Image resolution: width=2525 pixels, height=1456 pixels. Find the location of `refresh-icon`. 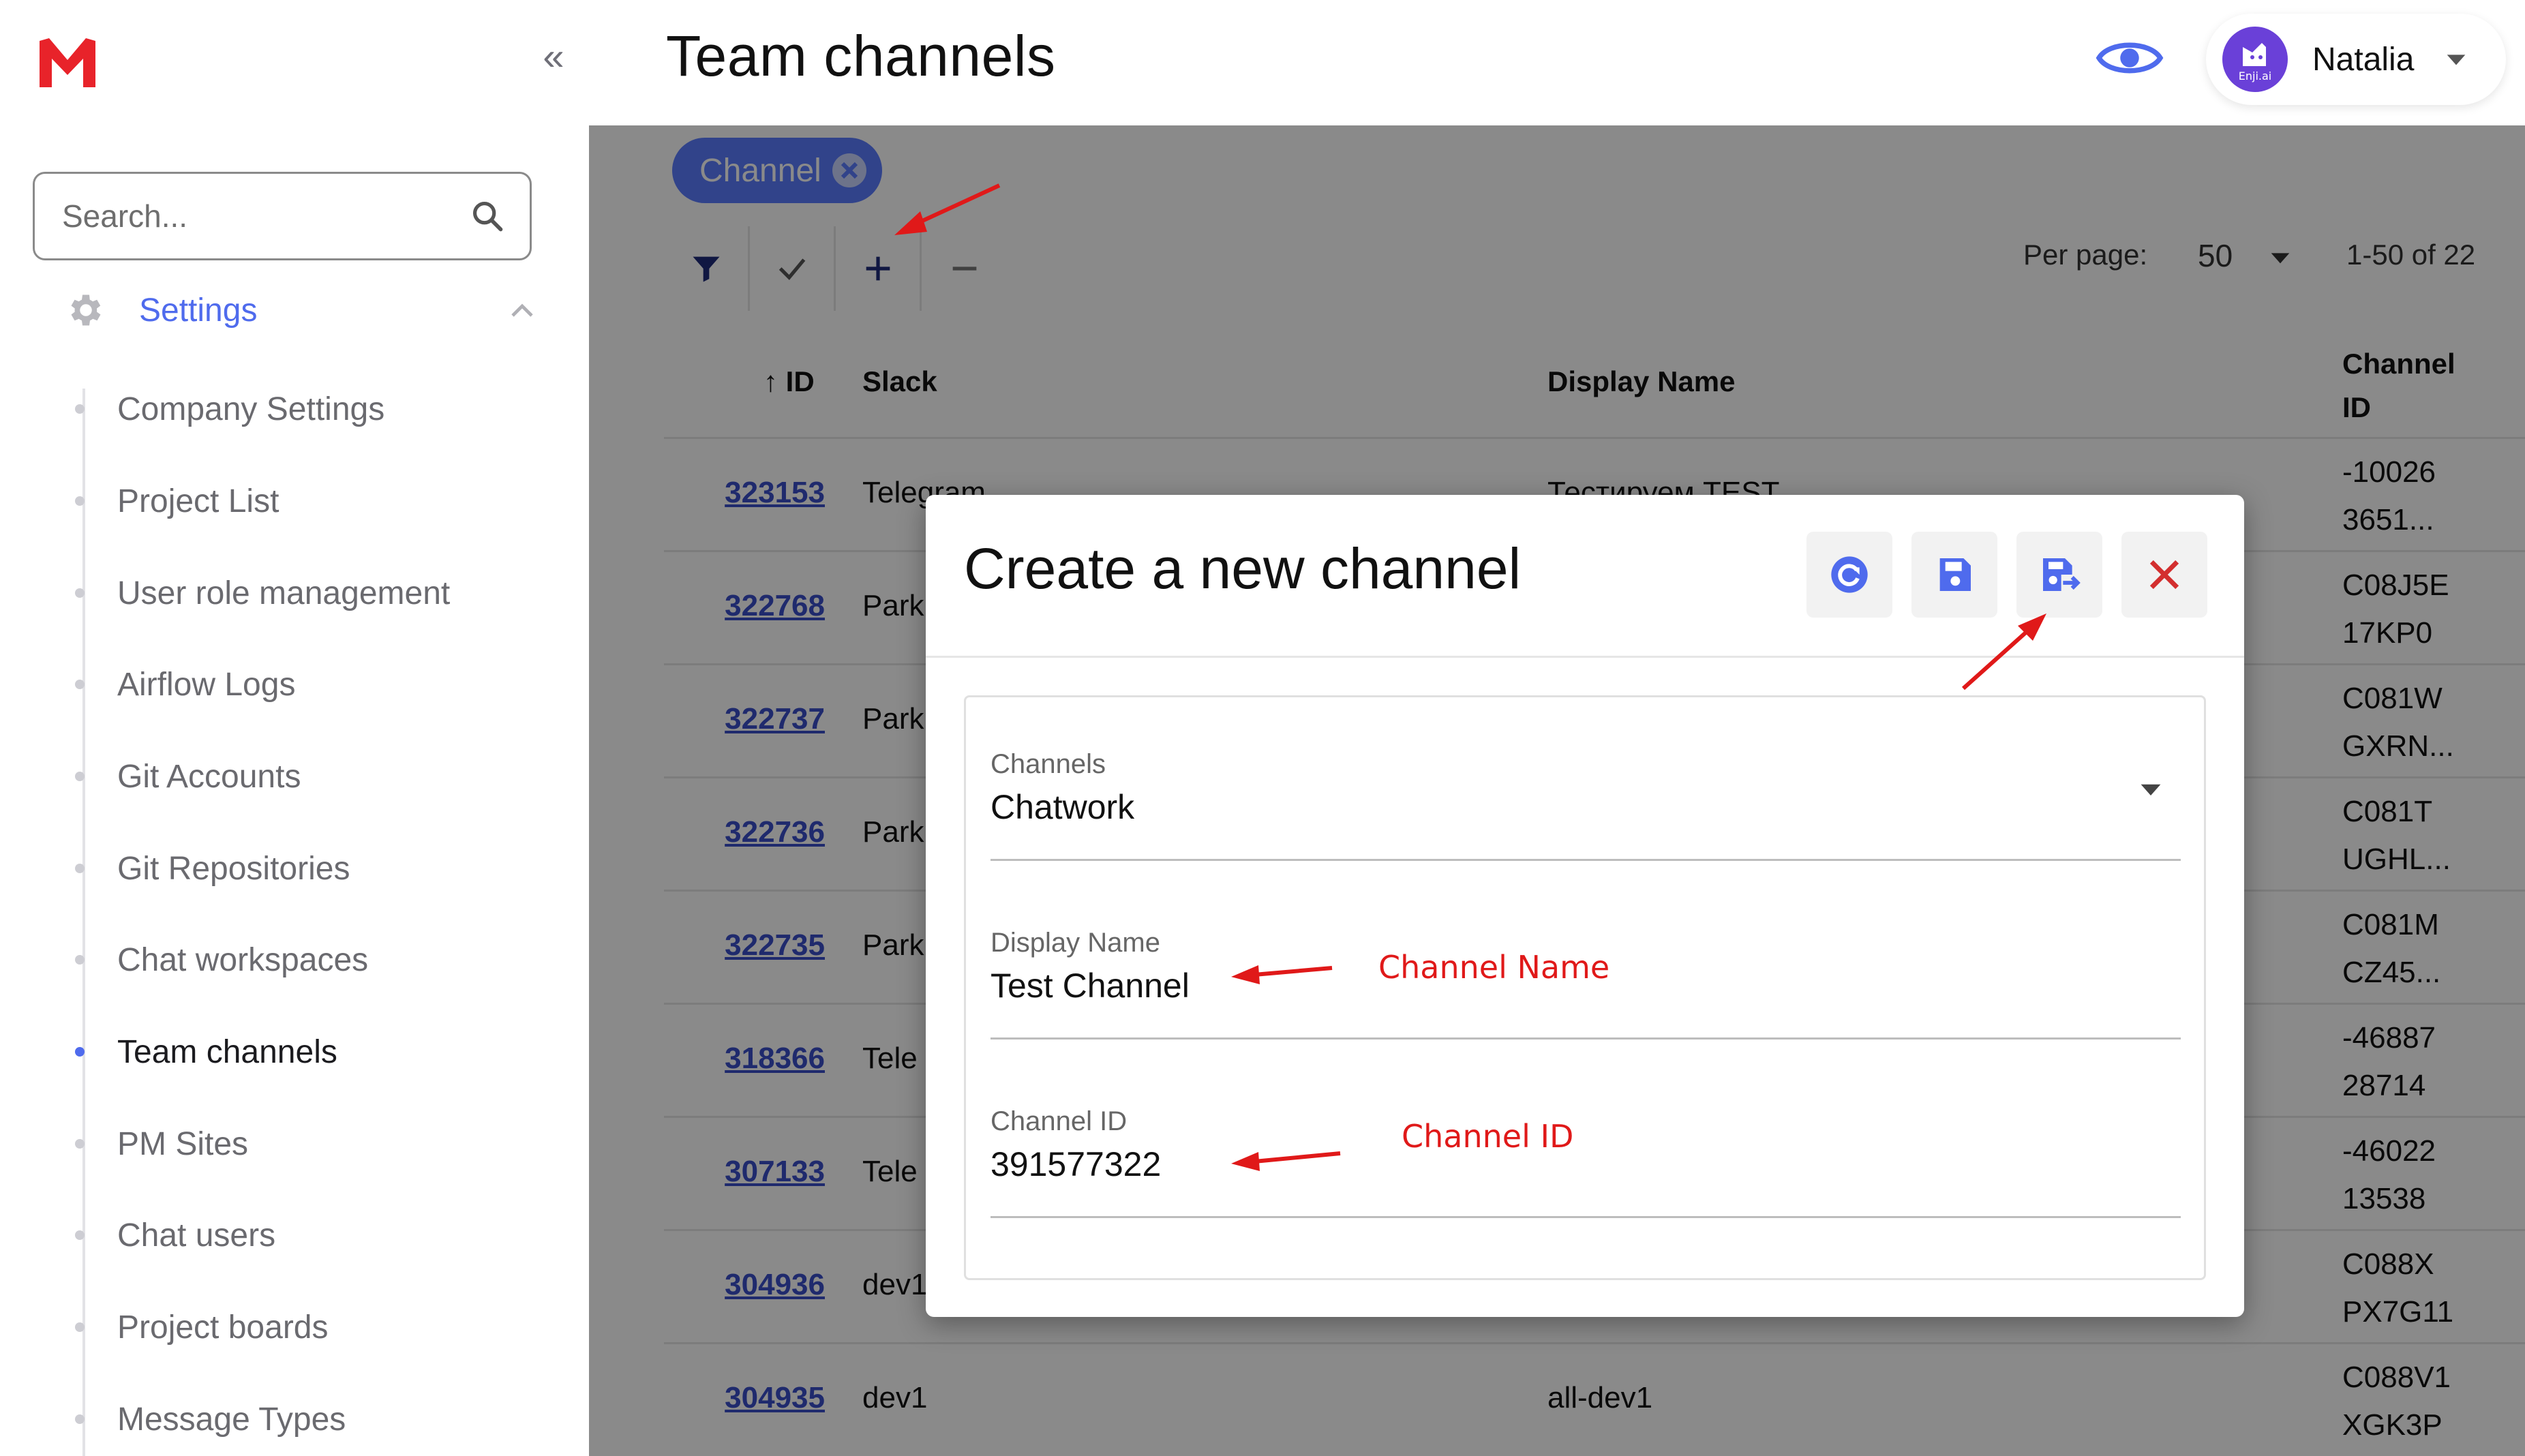

refresh-icon is located at coordinates (1849, 574).